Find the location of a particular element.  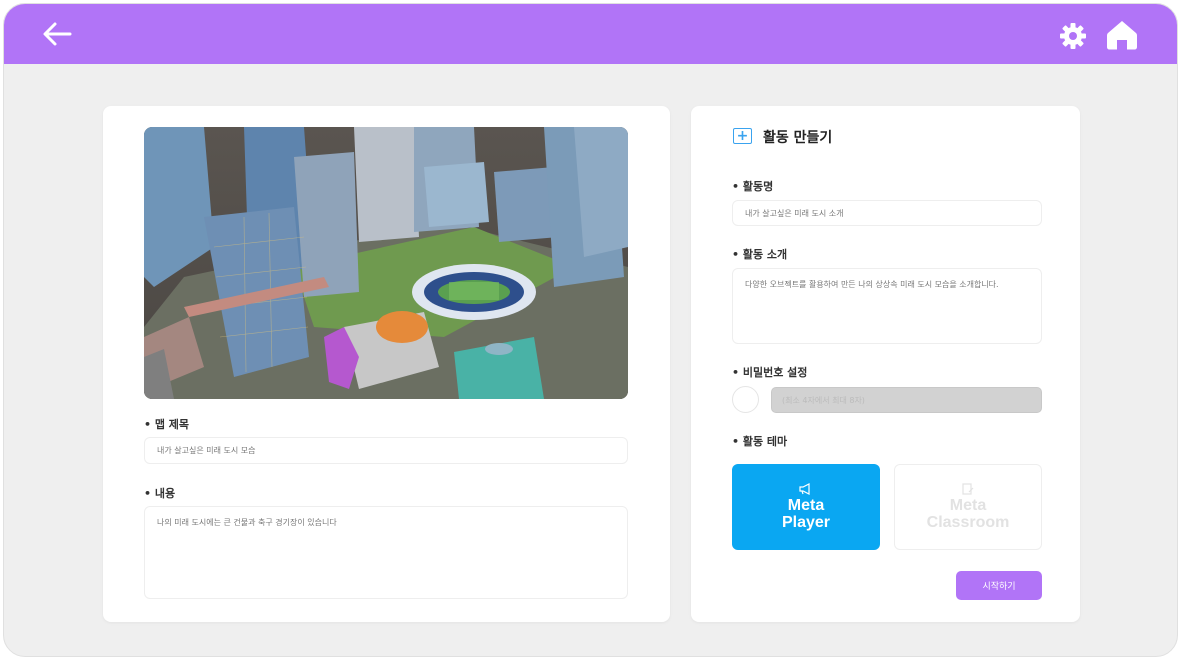

activity-intro-label: • 활동 소개 is located at coordinates (760, 254).